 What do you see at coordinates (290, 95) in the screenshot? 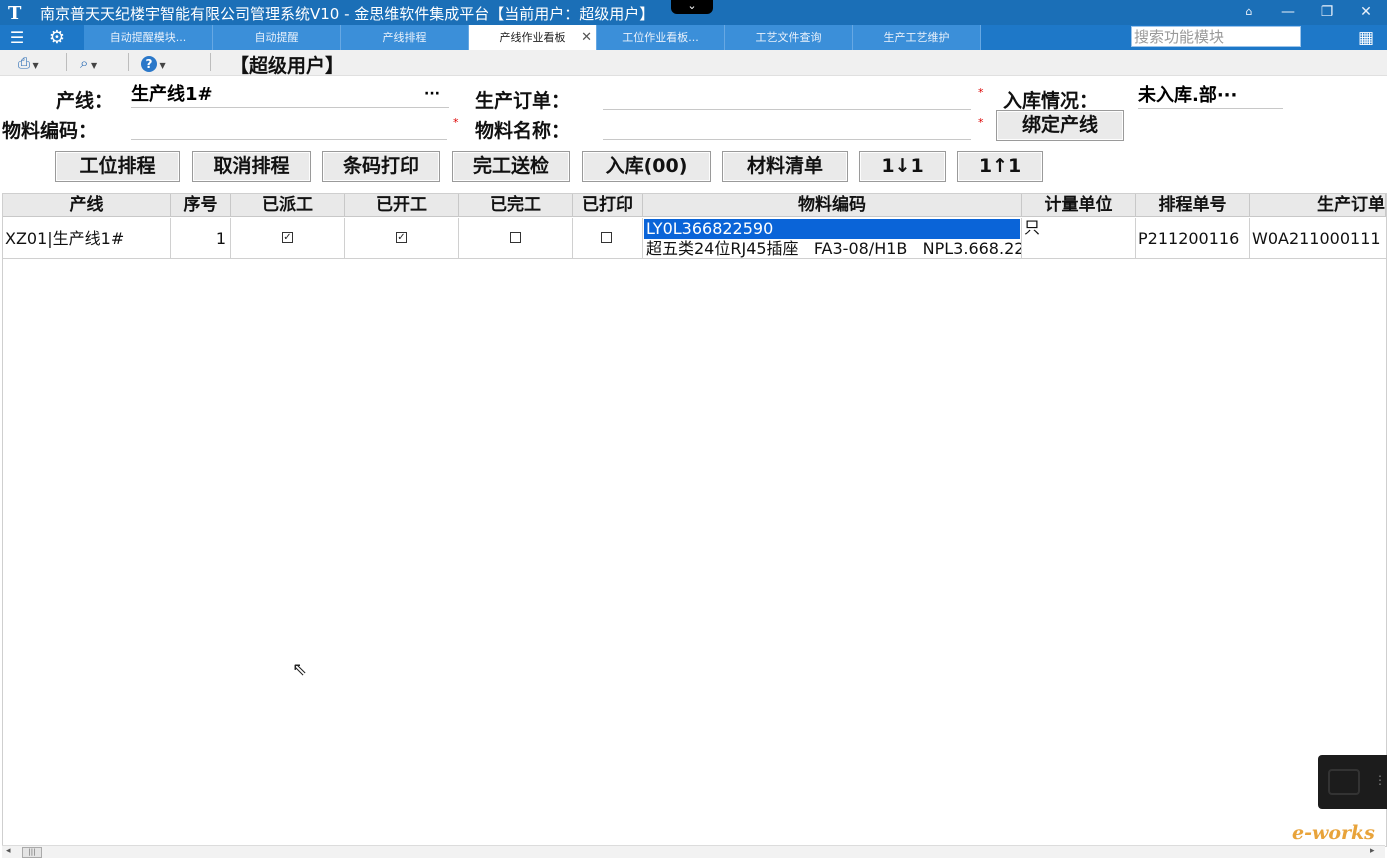
I see `line-field: 生产线1#` at bounding box center [290, 95].